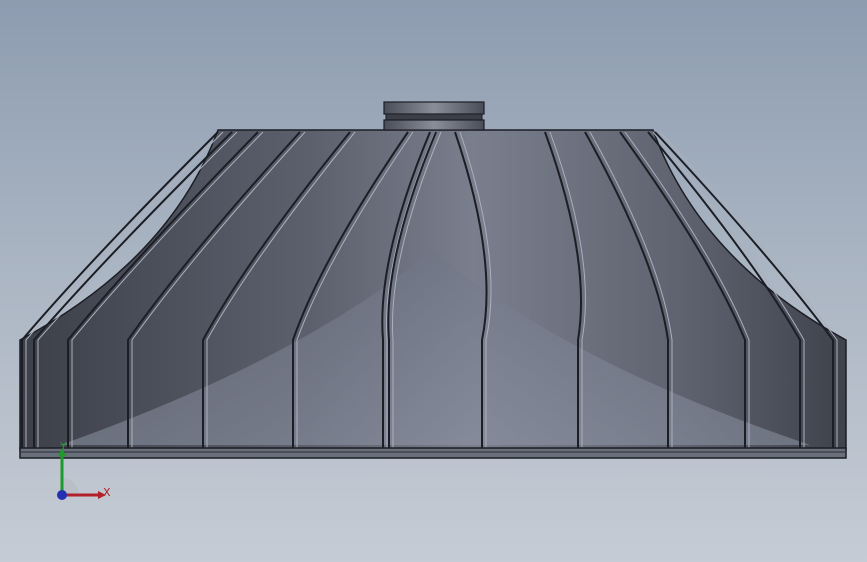 The height and width of the screenshot is (562, 867). What do you see at coordinates (84, 470) in the screenshot?
I see `view-orientation-triad-icon: X Y` at bounding box center [84, 470].